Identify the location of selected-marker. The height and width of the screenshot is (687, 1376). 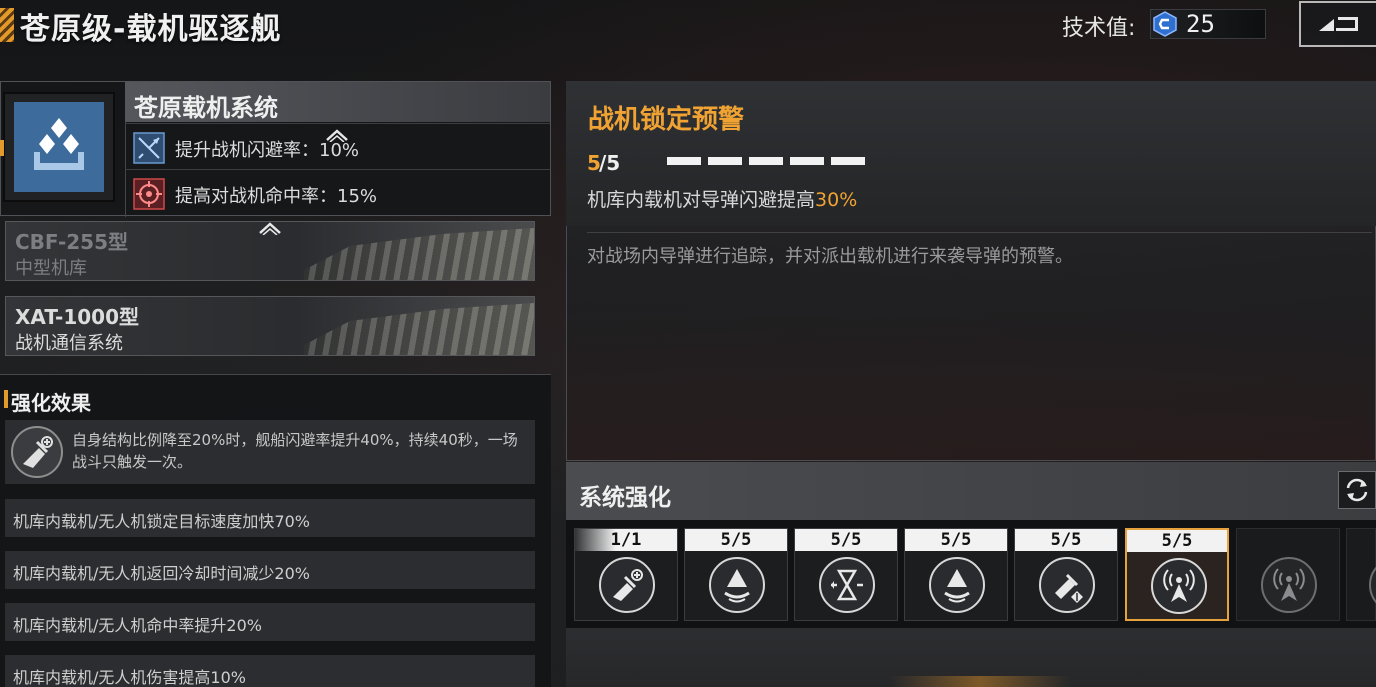
(2, 148).